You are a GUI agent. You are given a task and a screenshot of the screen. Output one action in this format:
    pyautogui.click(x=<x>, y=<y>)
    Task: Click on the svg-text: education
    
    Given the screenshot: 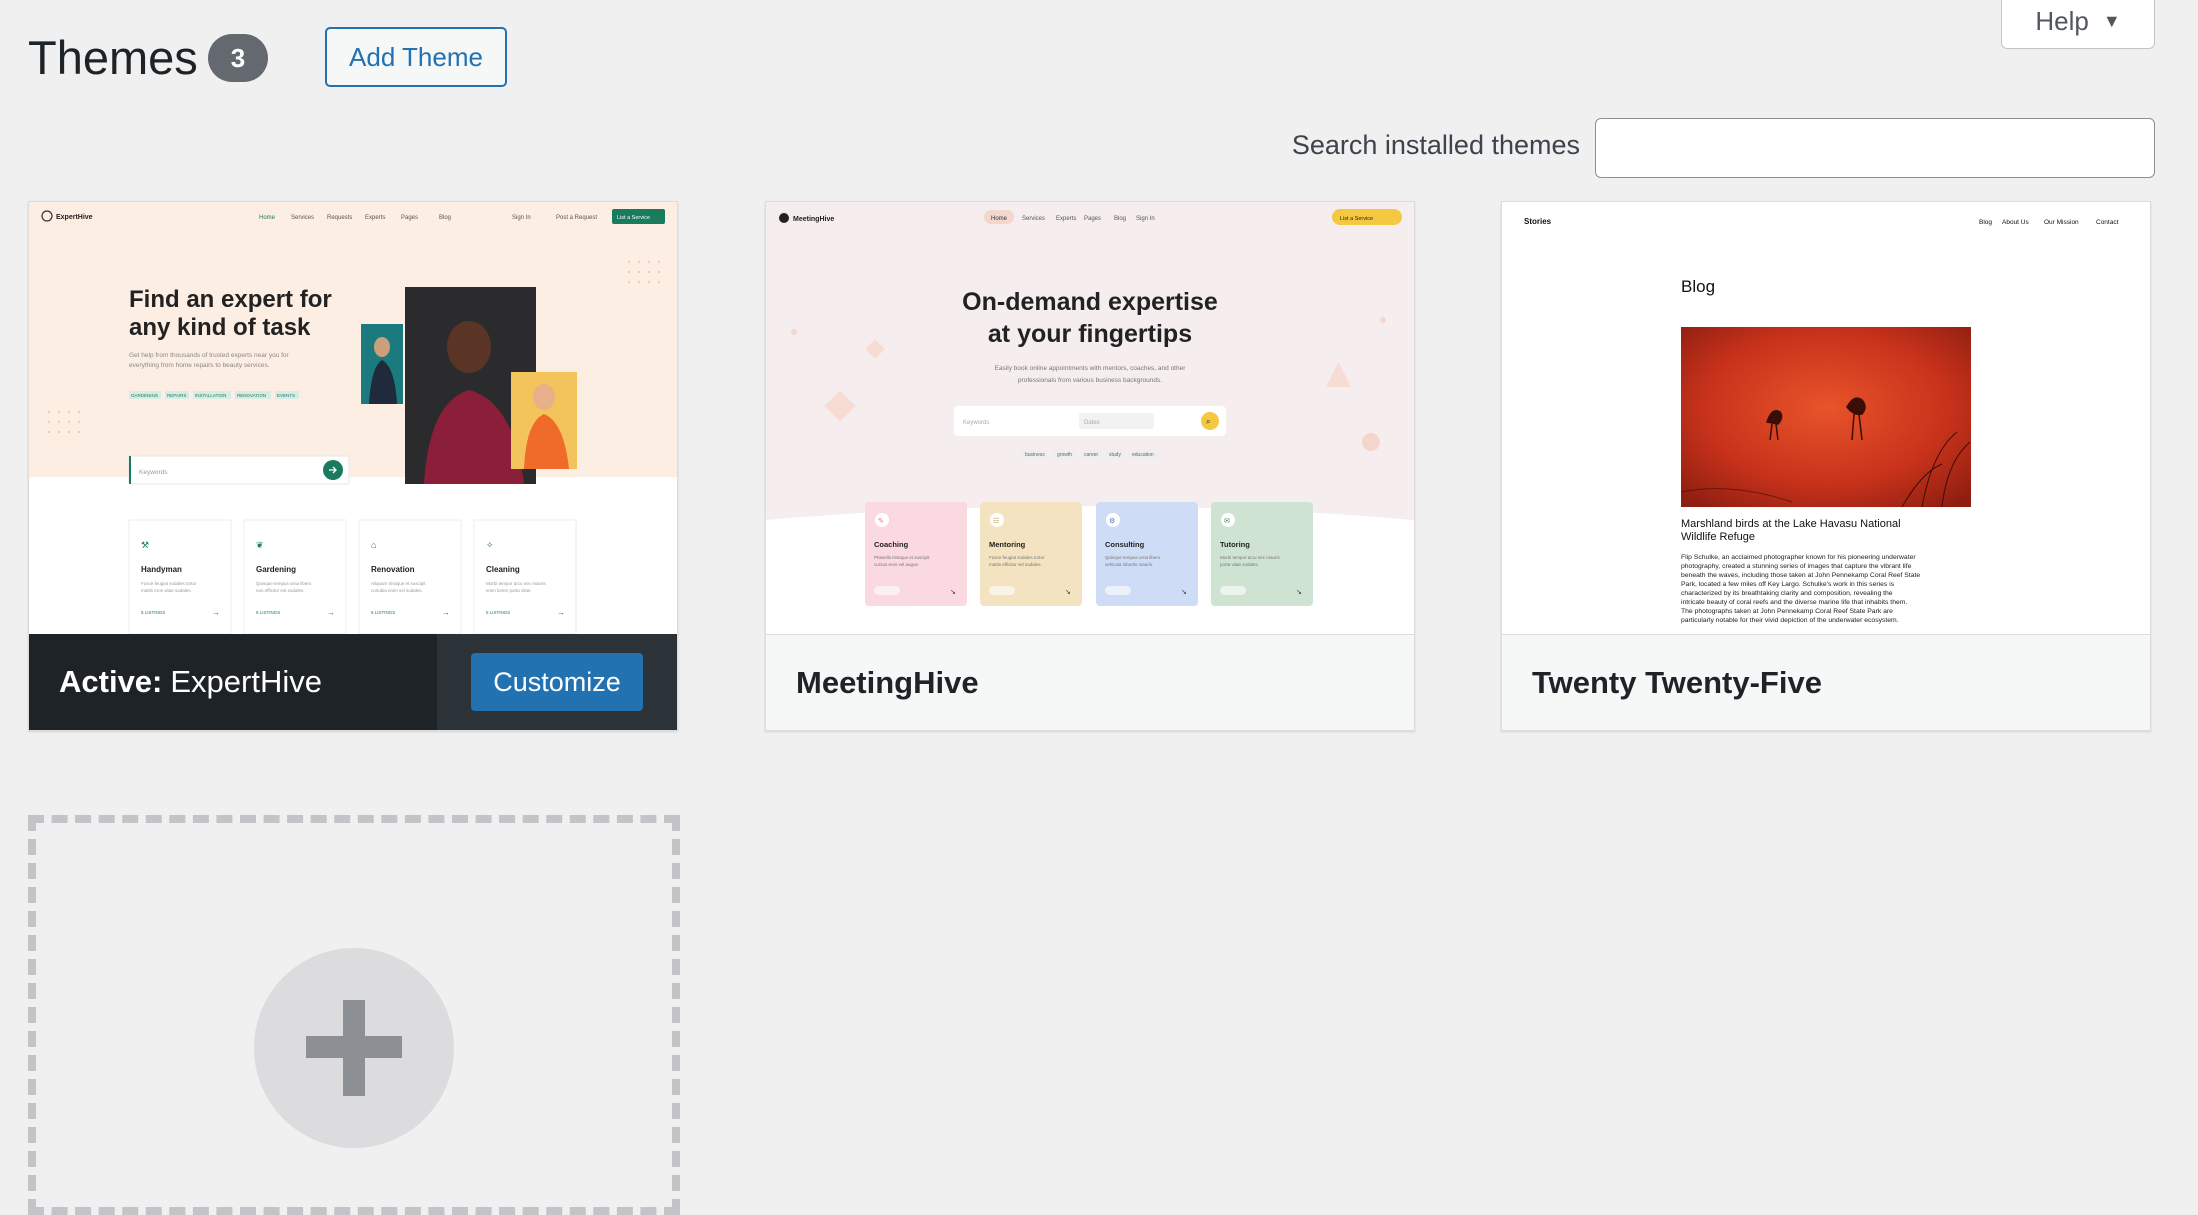 What is the action you would take?
    pyautogui.click(x=1143, y=455)
    